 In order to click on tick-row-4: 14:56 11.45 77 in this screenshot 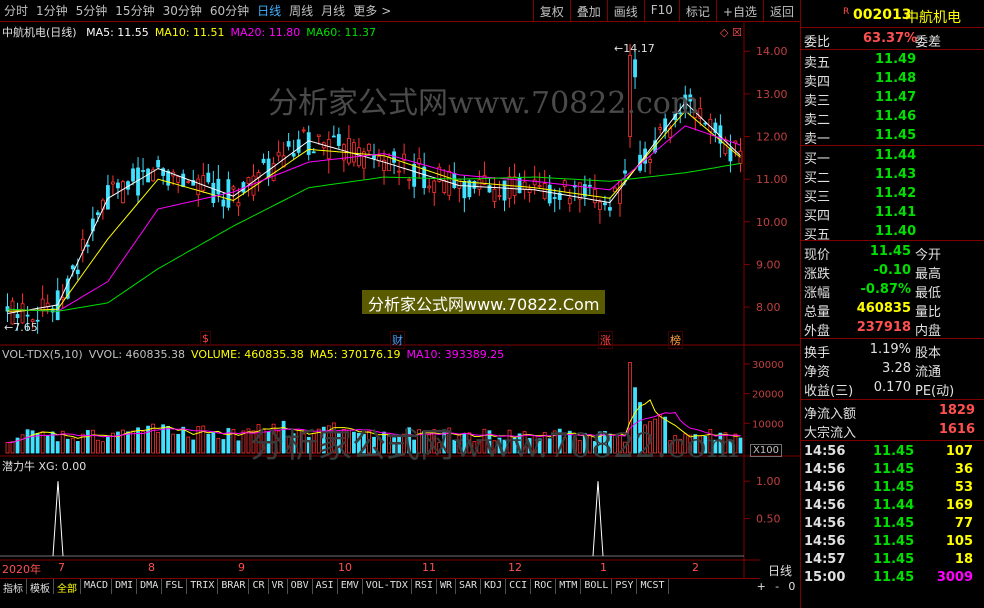, I will do `click(892, 524)`.